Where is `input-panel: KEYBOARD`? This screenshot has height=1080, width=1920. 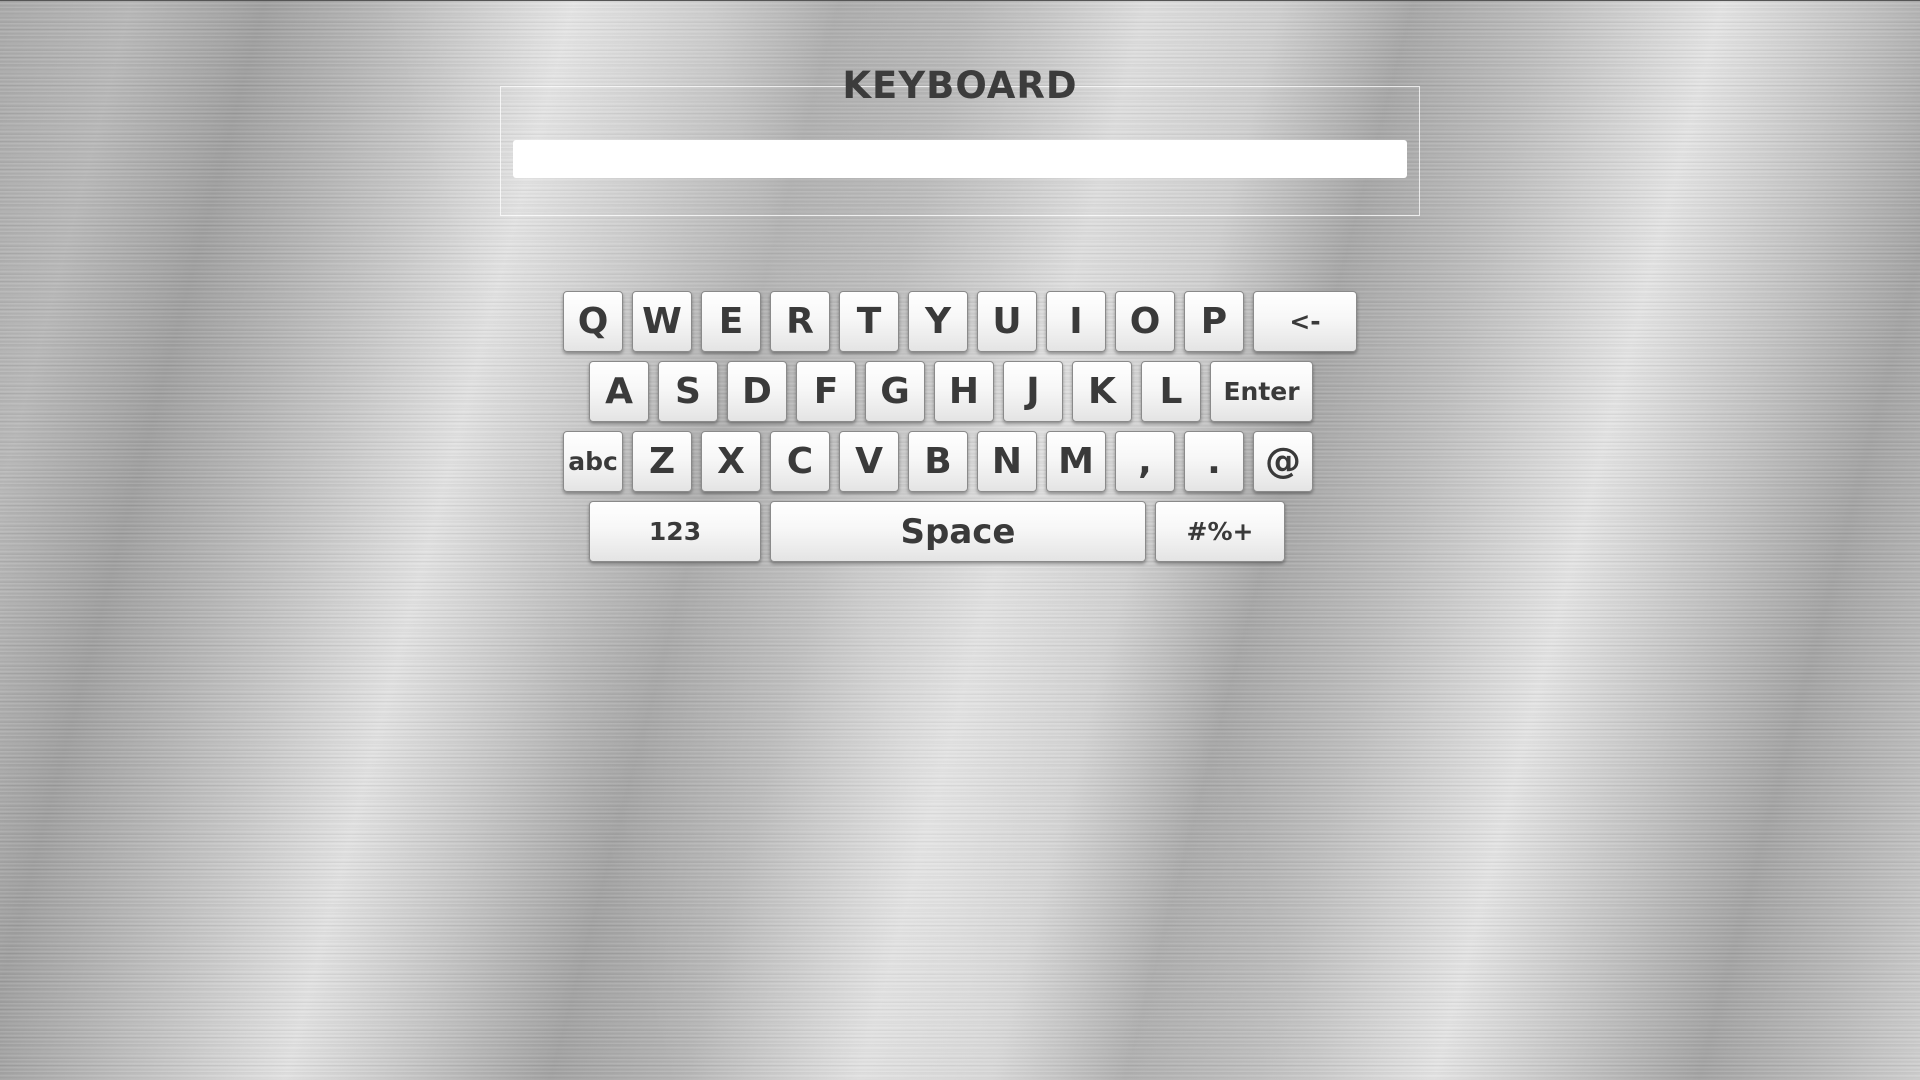
input-panel: KEYBOARD is located at coordinates (960, 140).